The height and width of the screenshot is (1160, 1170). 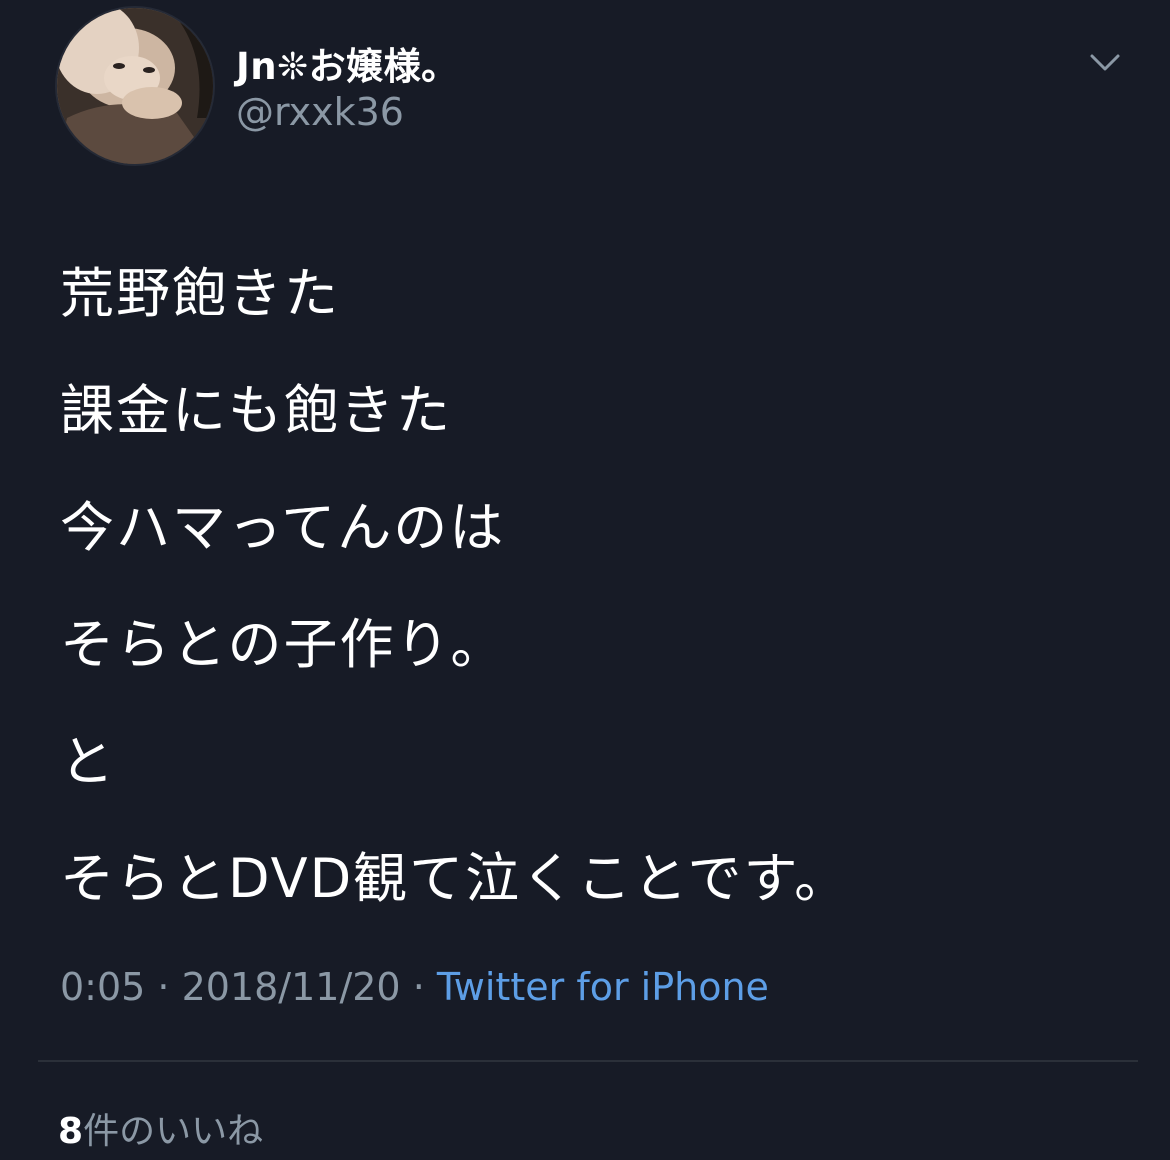 I want to click on tweet-time: 0:05, so click(x=103, y=987).